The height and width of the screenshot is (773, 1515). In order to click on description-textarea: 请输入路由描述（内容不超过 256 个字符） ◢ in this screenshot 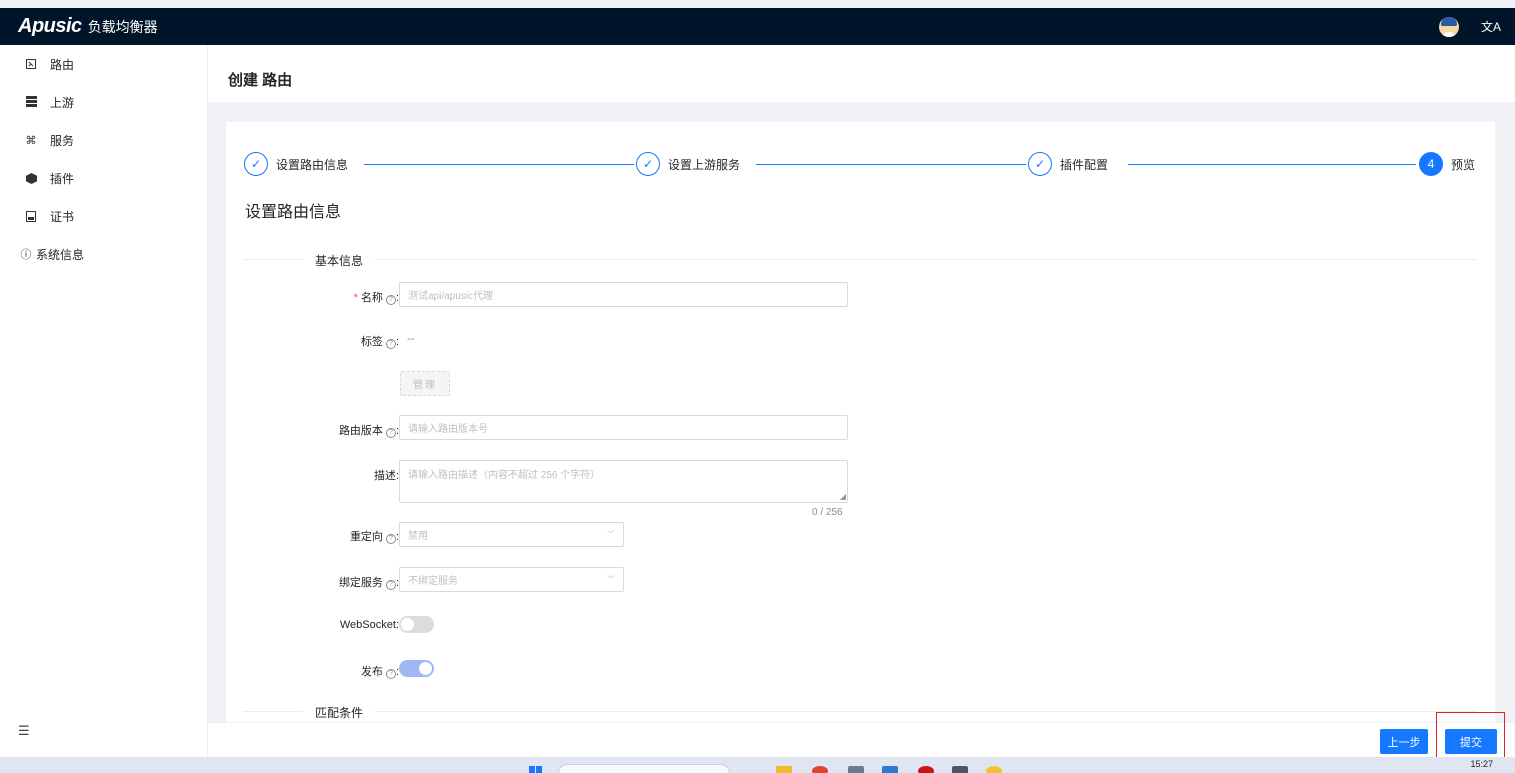, I will do `click(623, 481)`.